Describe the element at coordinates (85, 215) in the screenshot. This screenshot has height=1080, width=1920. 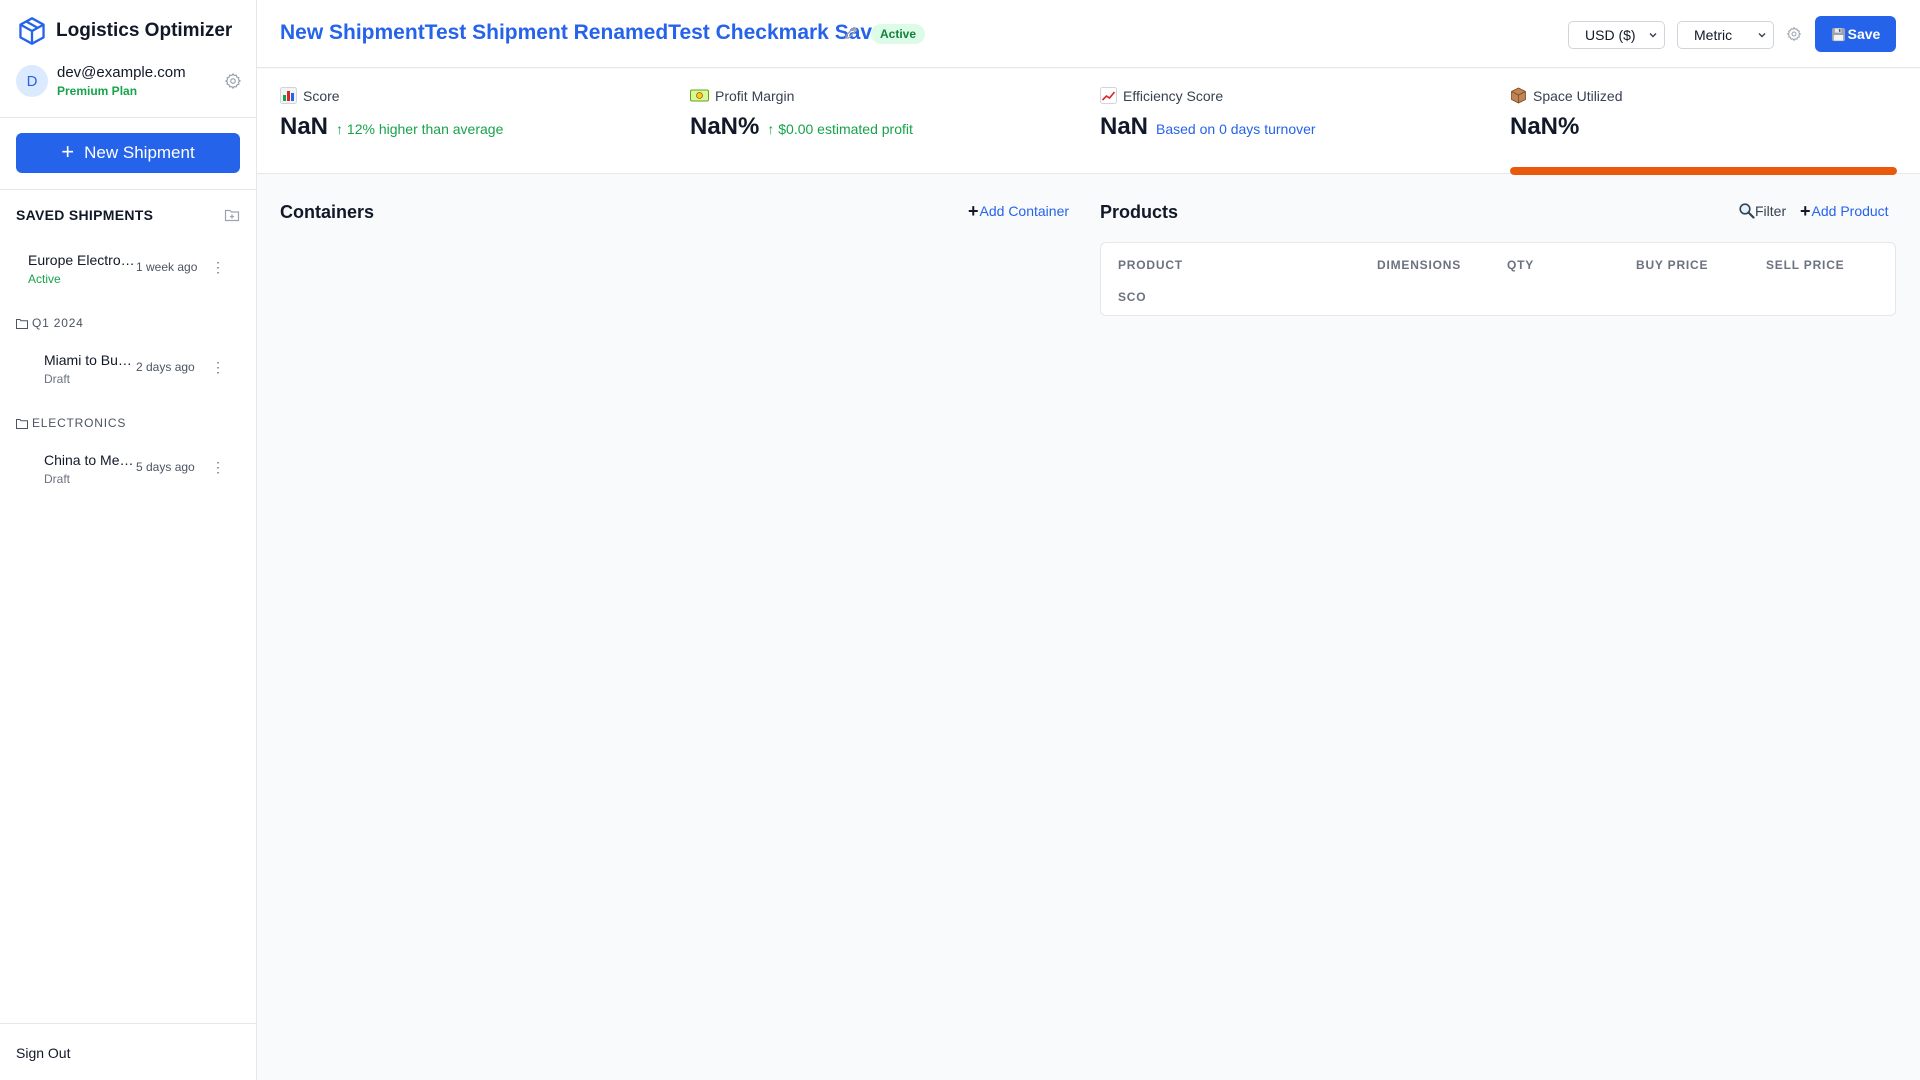
I see `saved-shipments-title: SAVED SHIPMENTS` at that location.